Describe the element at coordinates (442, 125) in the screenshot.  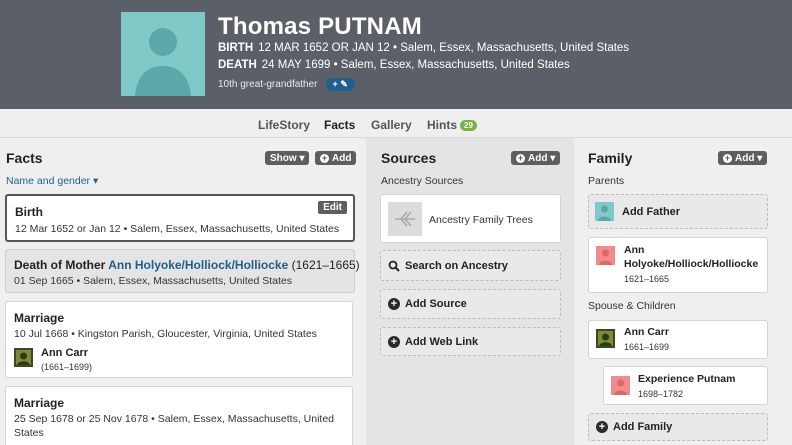
I see `tab-hints-label: Hints` at that location.